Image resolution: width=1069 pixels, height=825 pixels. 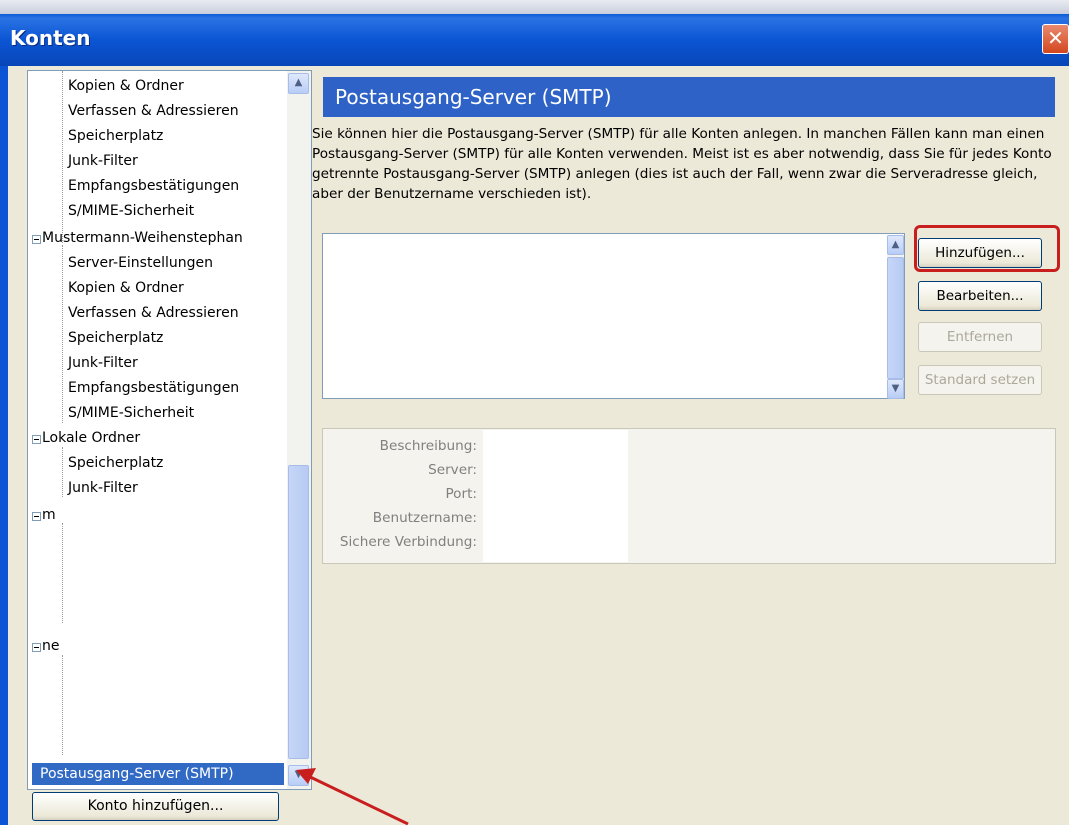 What do you see at coordinates (987, 248) in the screenshot?
I see `highlight-annotation` at bounding box center [987, 248].